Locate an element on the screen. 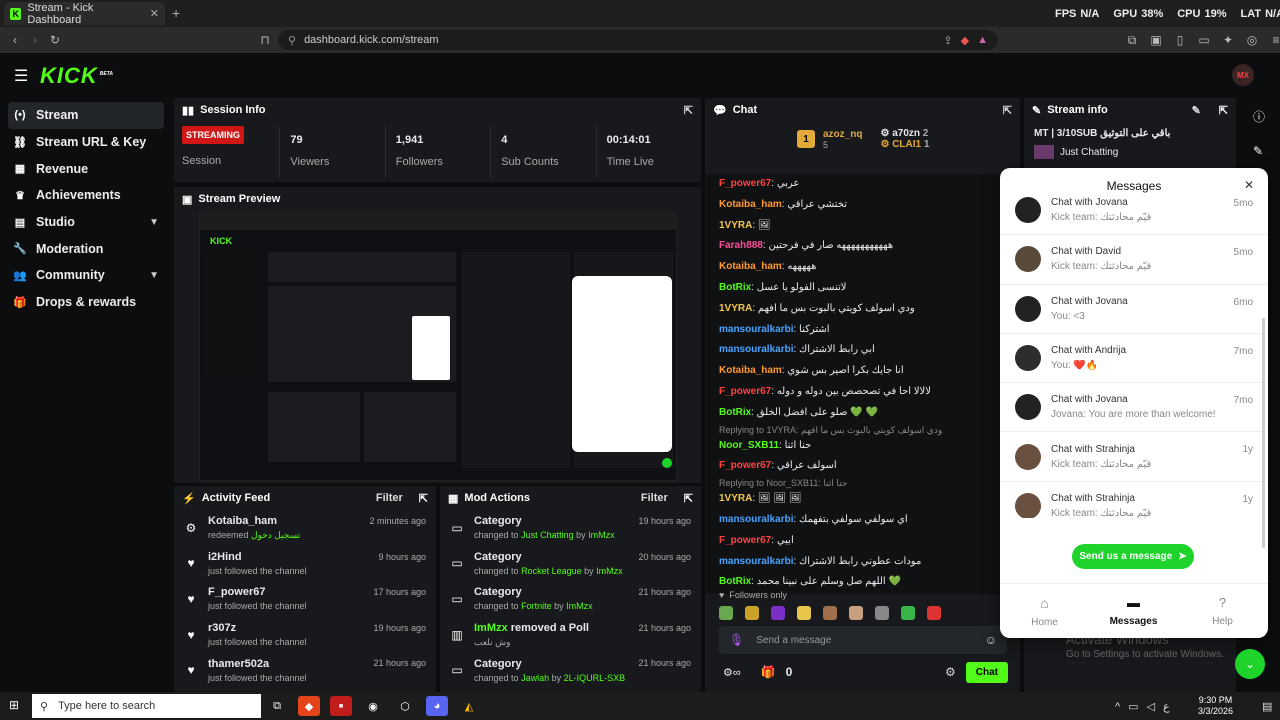  discord-icon: ◕ is located at coordinates (437, 706).